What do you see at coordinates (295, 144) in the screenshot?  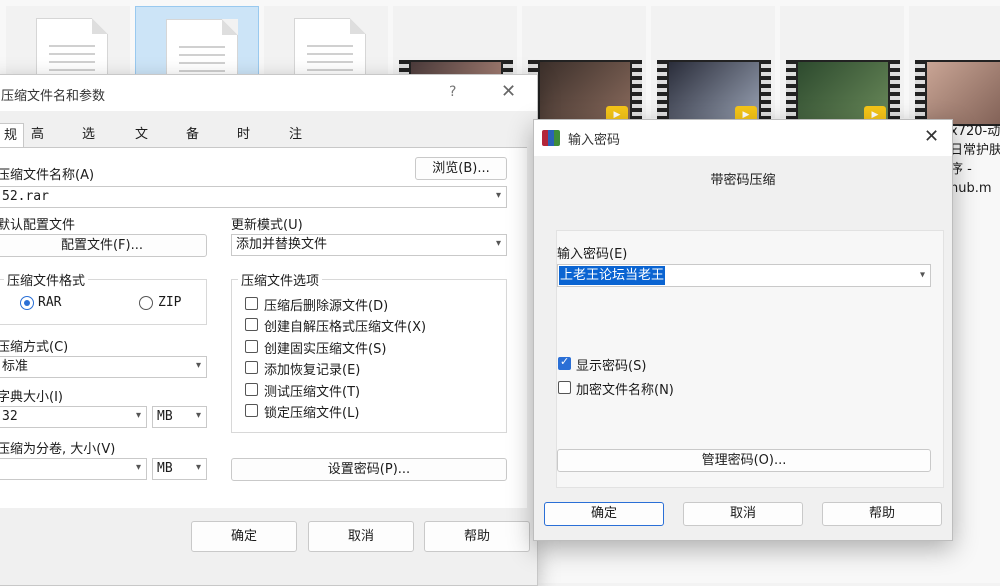 I see `tab-comment: 注释` at bounding box center [295, 144].